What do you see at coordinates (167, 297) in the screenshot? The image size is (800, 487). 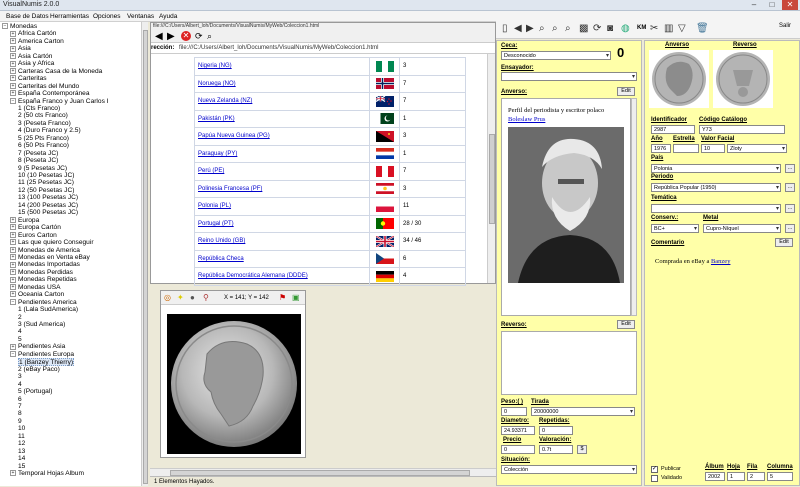 I see `zoom-icon: ◎` at bounding box center [167, 297].